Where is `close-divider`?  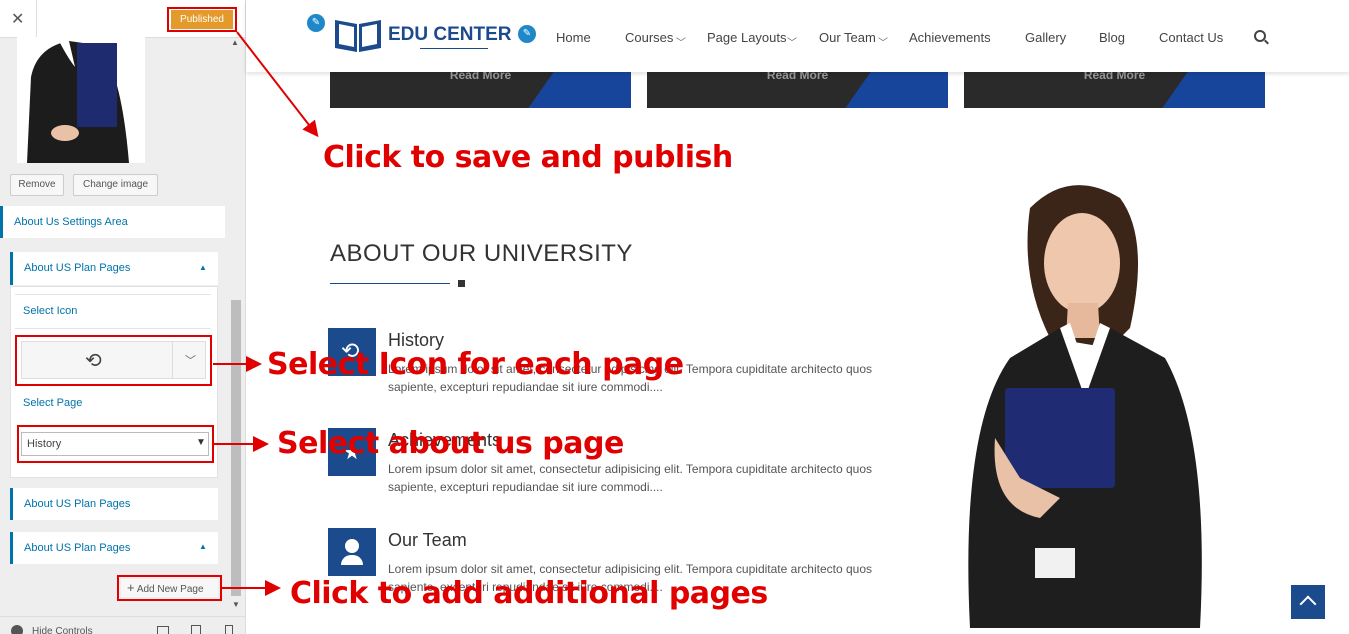 close-divider is located at coordinates (36, 18).